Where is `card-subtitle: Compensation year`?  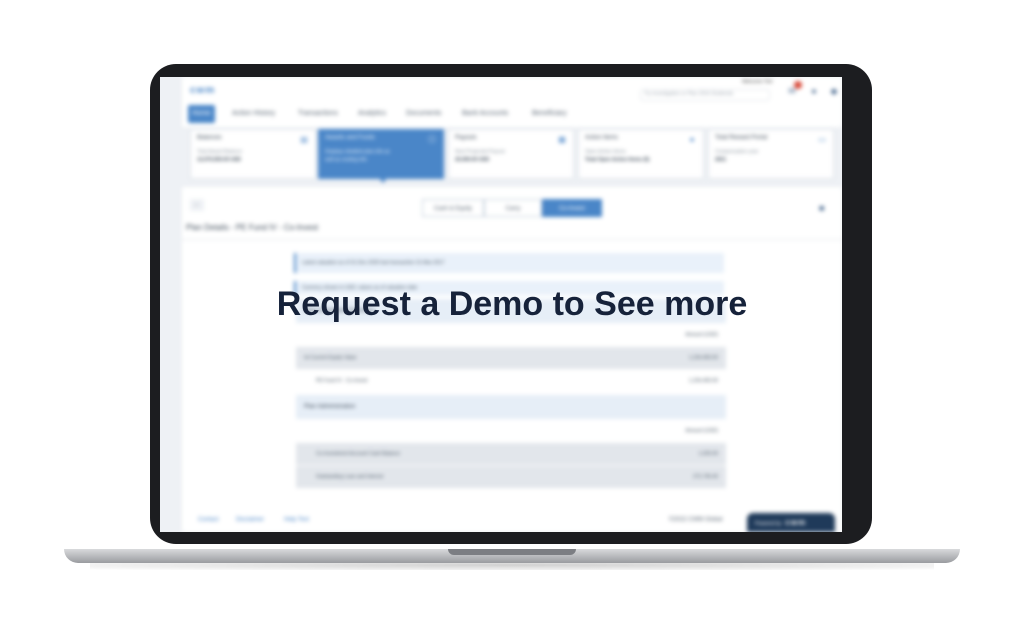 card-subtitle: Compensation year is located at coordinates (737, 152).